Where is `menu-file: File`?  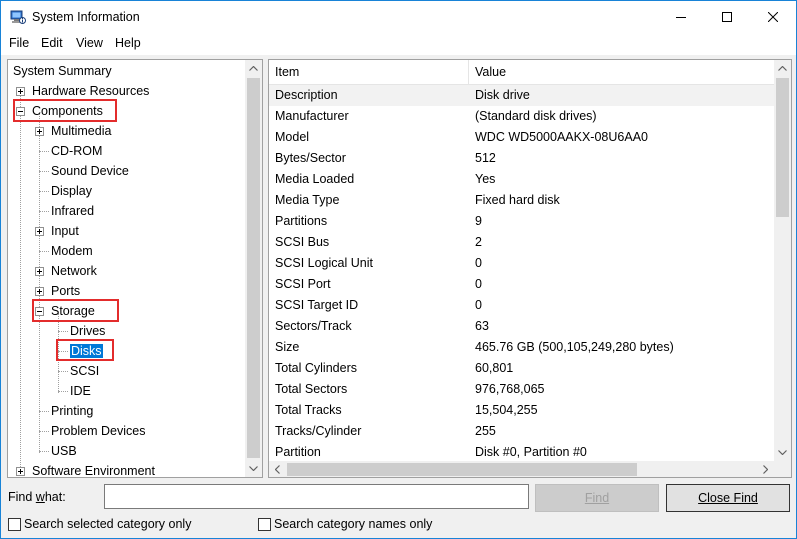 menu-file: File is located at coordinates (19, 43).